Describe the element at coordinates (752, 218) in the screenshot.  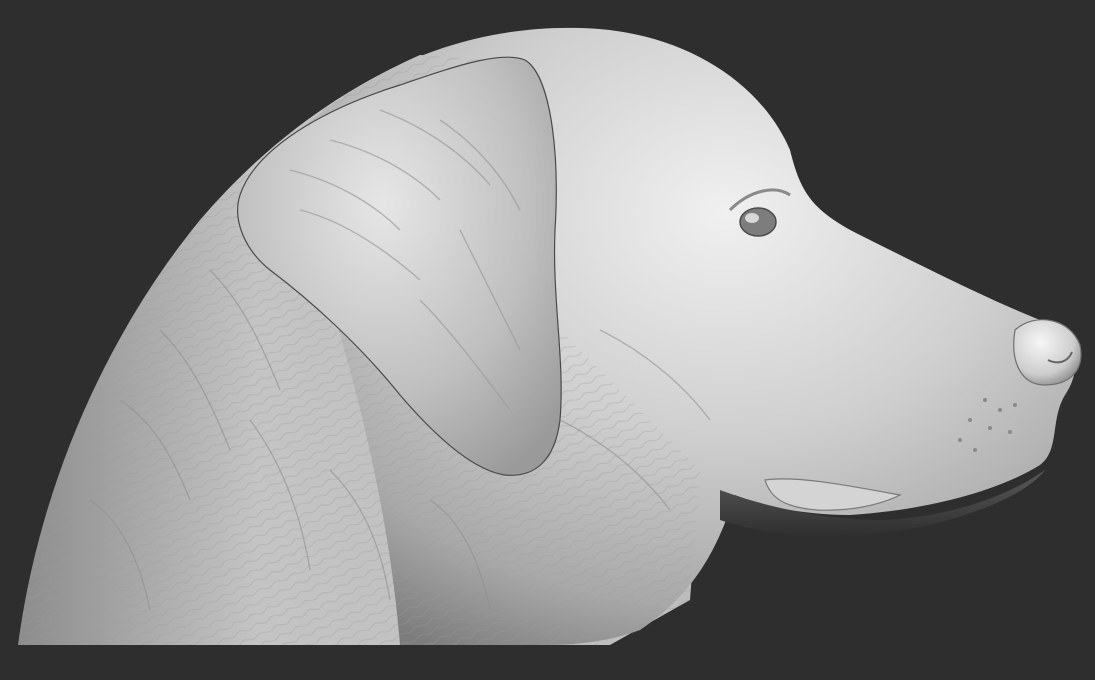
I see `eye-highlight` at that location.